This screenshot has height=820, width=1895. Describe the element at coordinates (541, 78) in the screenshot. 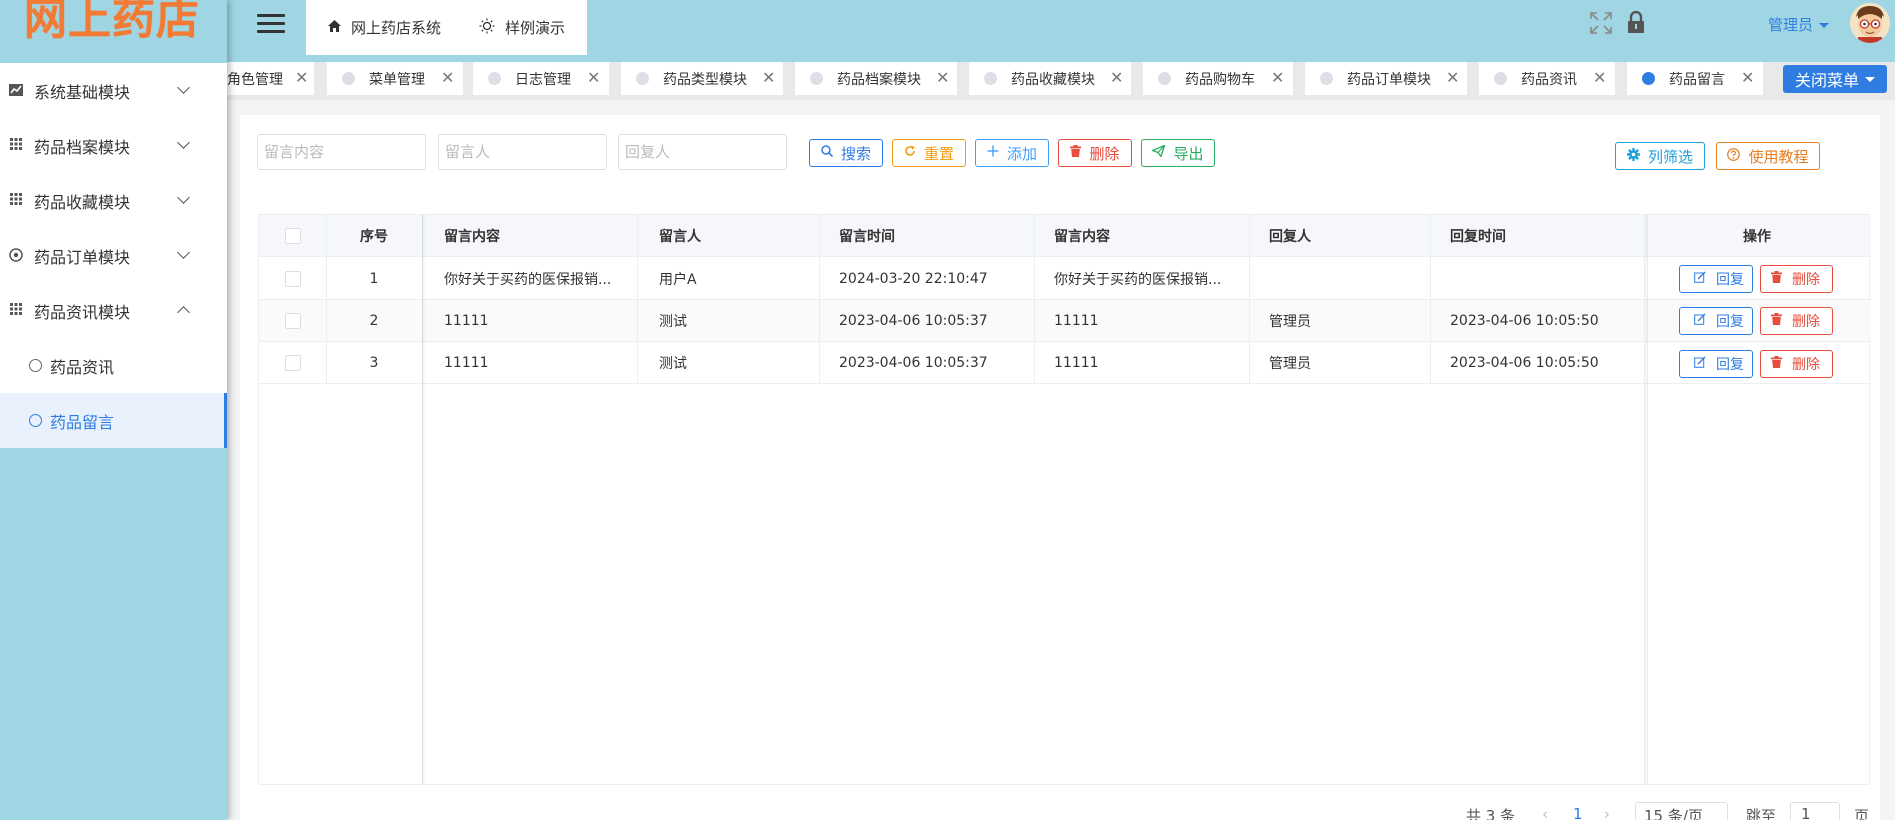

I see `tab-log-management: 日志管理 ✕` at that location.